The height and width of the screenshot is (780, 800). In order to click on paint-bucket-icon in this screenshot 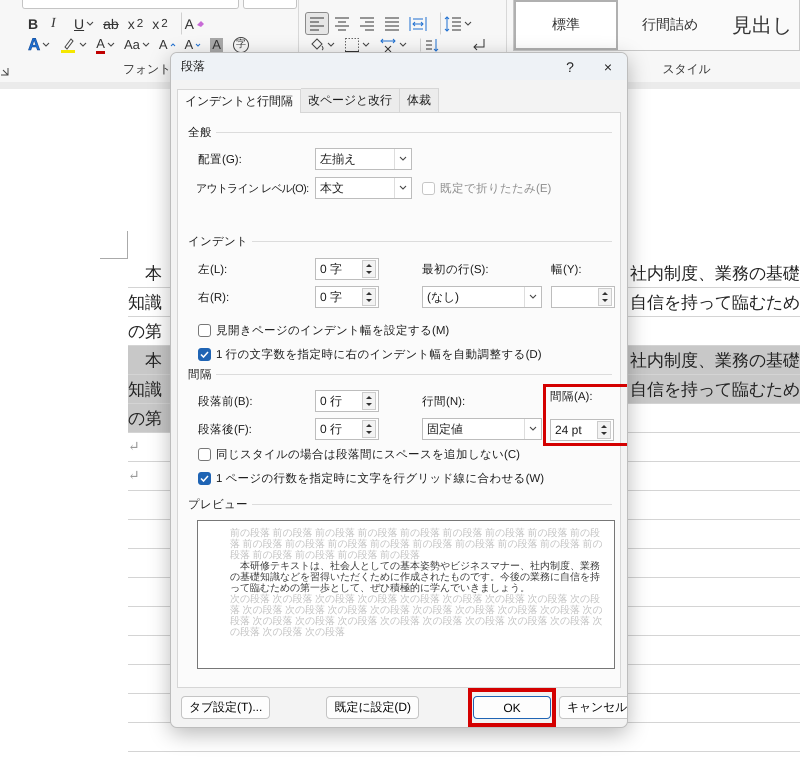, I will do `click(317, 45)`.